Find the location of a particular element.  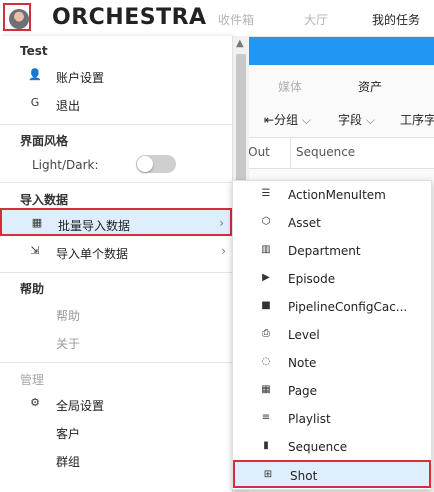

submenu-item-playlist: ≡ Playlist is located at coordinates (332, 419).